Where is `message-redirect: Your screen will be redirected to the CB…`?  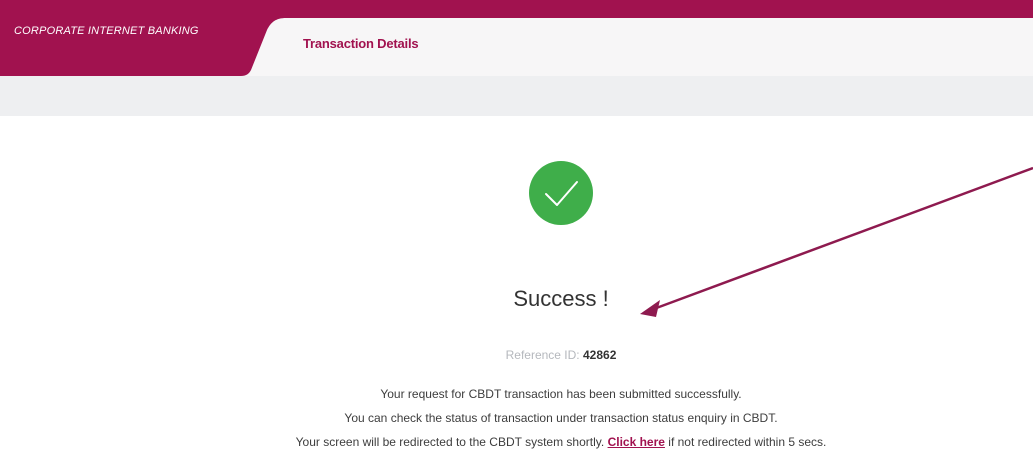
message-redirect: Your screen will be redirected to the CB… is located at coordinates (516, 442).